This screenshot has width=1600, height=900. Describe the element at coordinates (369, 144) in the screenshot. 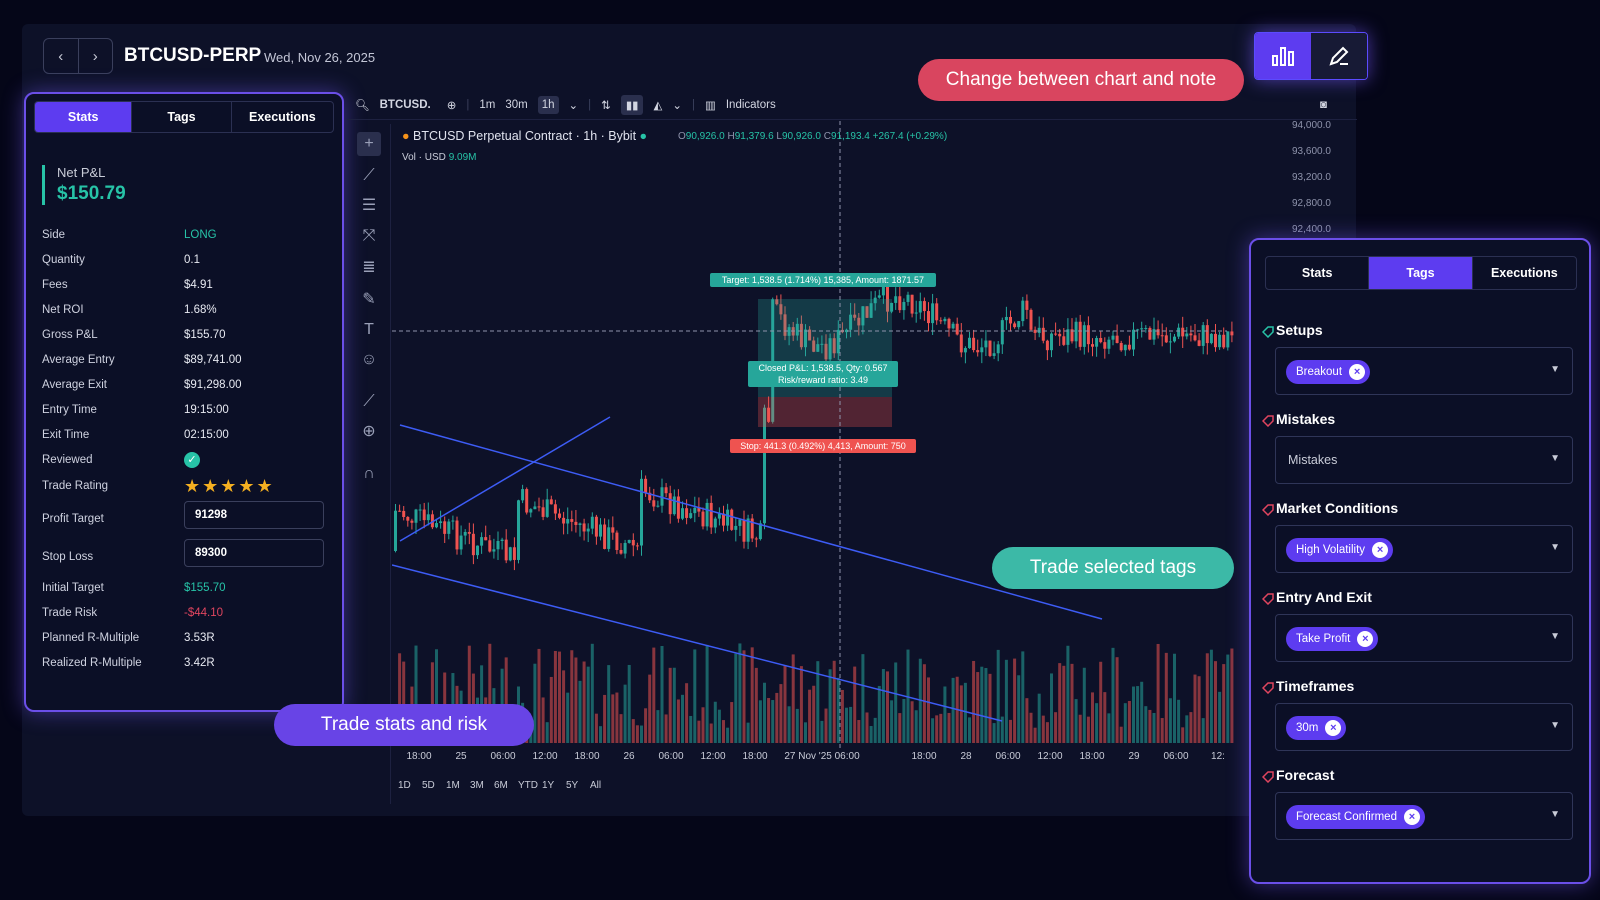

I see `crosshair-icon: +` at that location.